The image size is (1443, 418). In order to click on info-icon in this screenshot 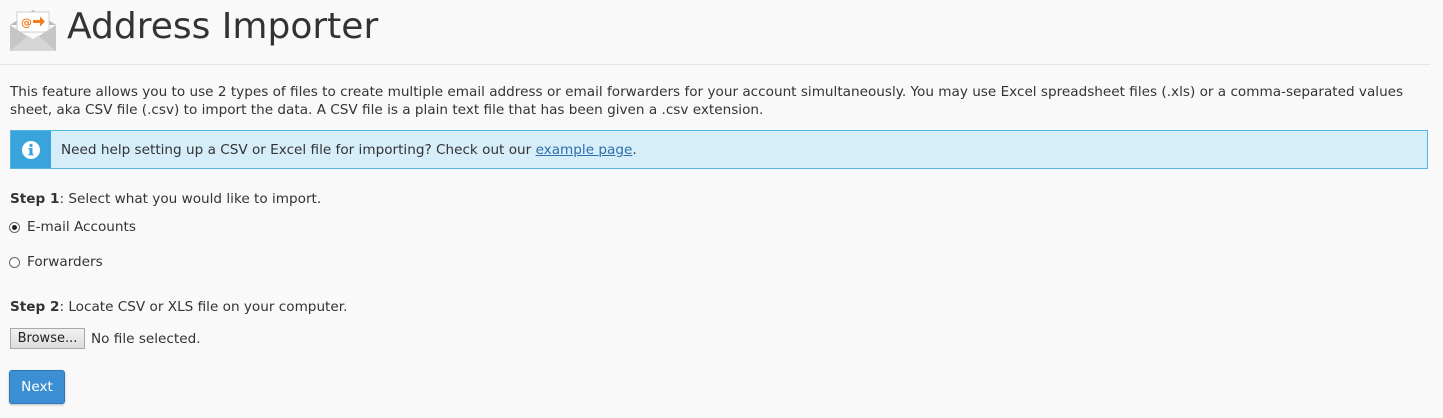, I will do `click(31, 150)`.